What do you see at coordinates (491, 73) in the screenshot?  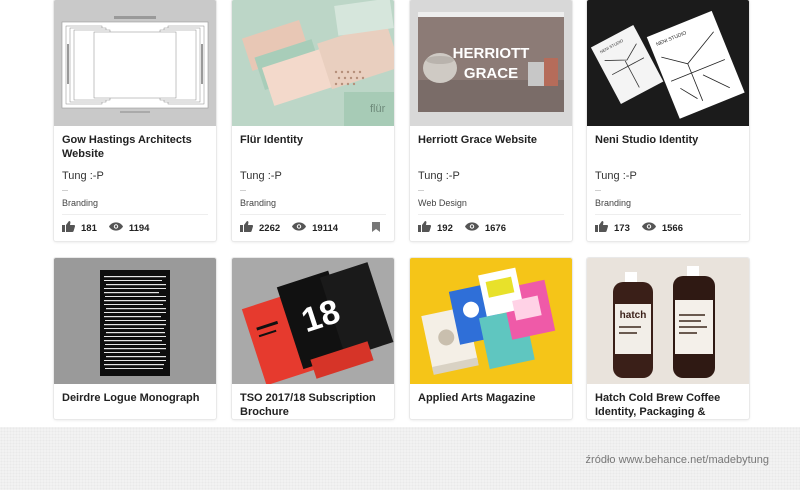 I see `thumb-text: GRACE` at bounding box center [491, 73].